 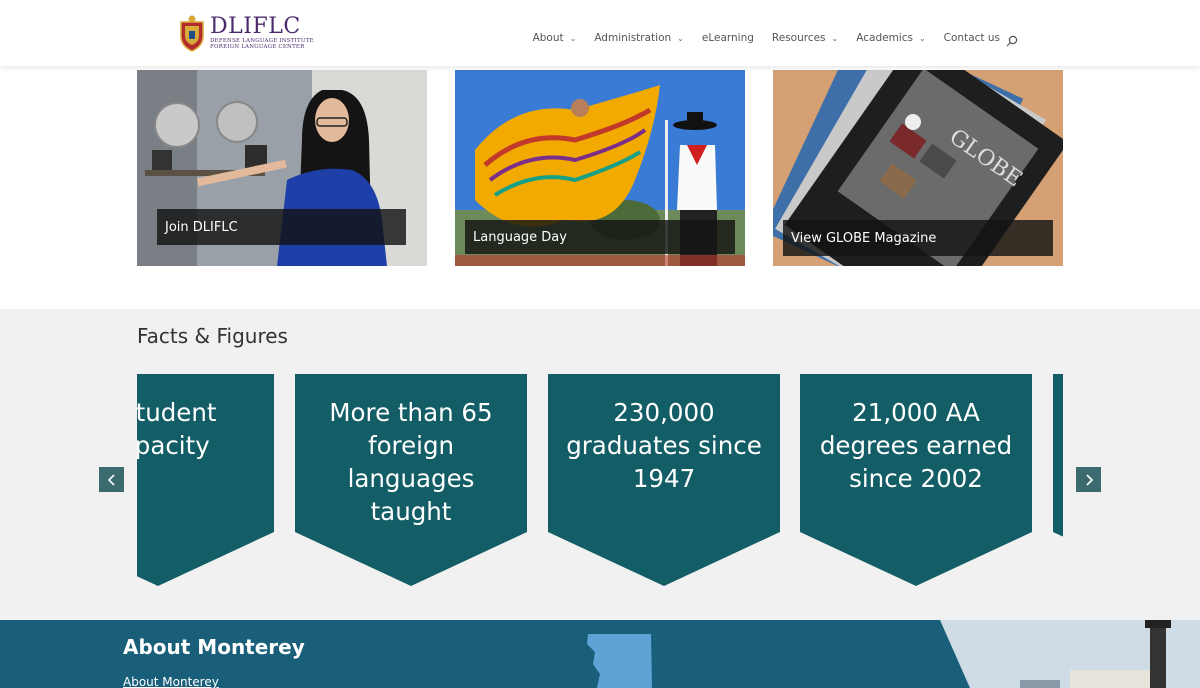 What do you see at coordinates (1012, 39) in the screenshot?
I see `search-icon` at bounding box center [1012, 39].